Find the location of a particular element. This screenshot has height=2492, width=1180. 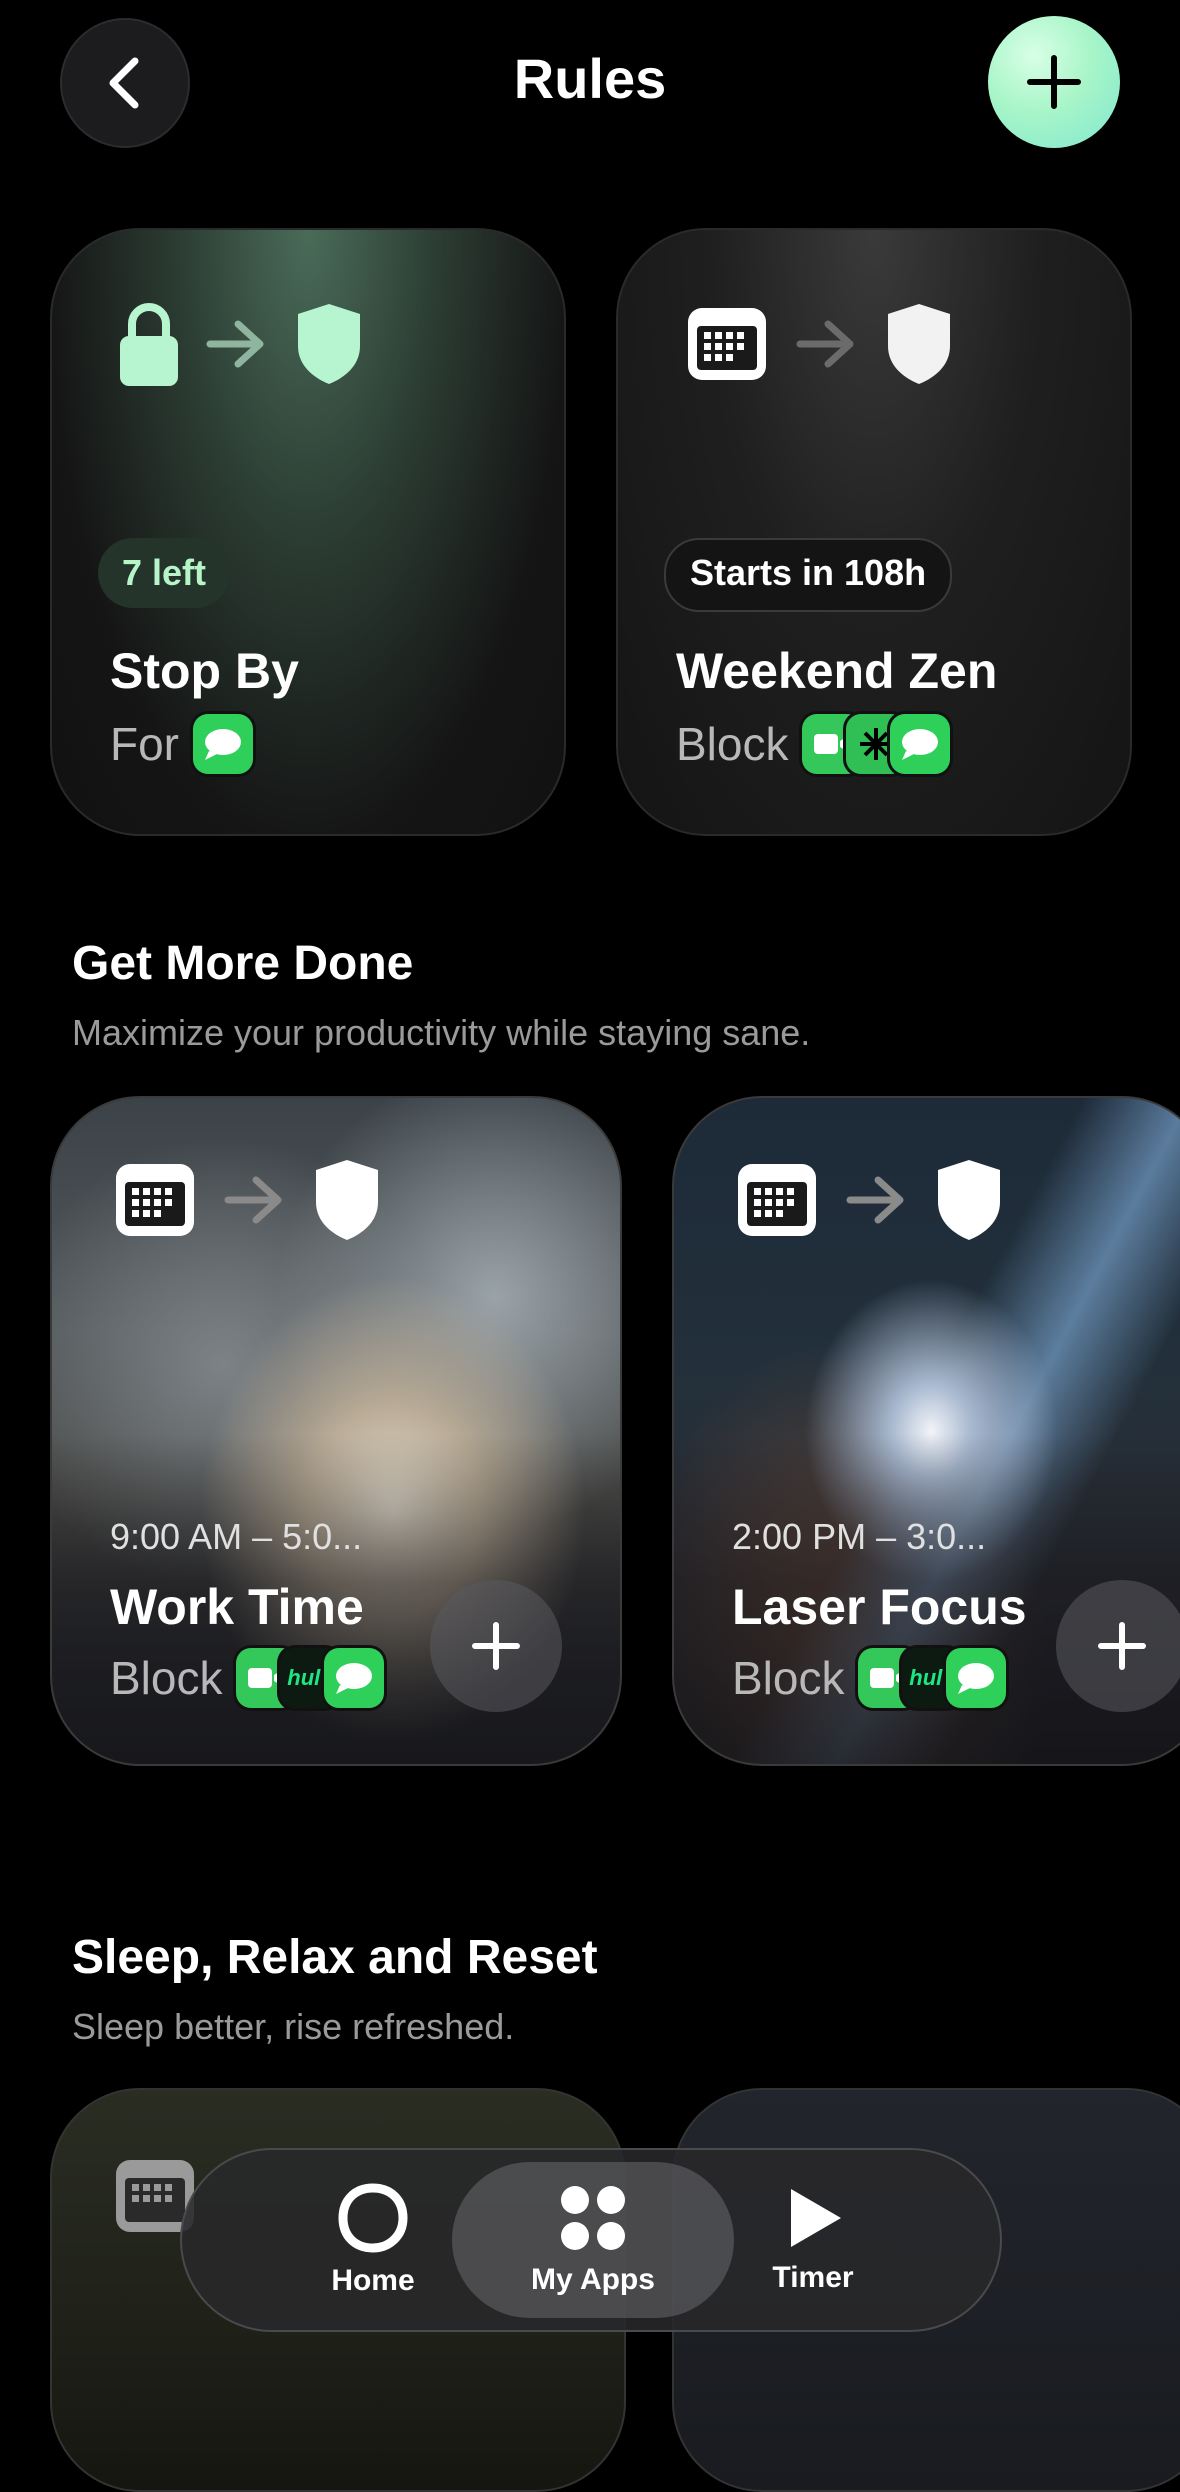

tab-timer: Timer is located at coordinates (813, 2240).